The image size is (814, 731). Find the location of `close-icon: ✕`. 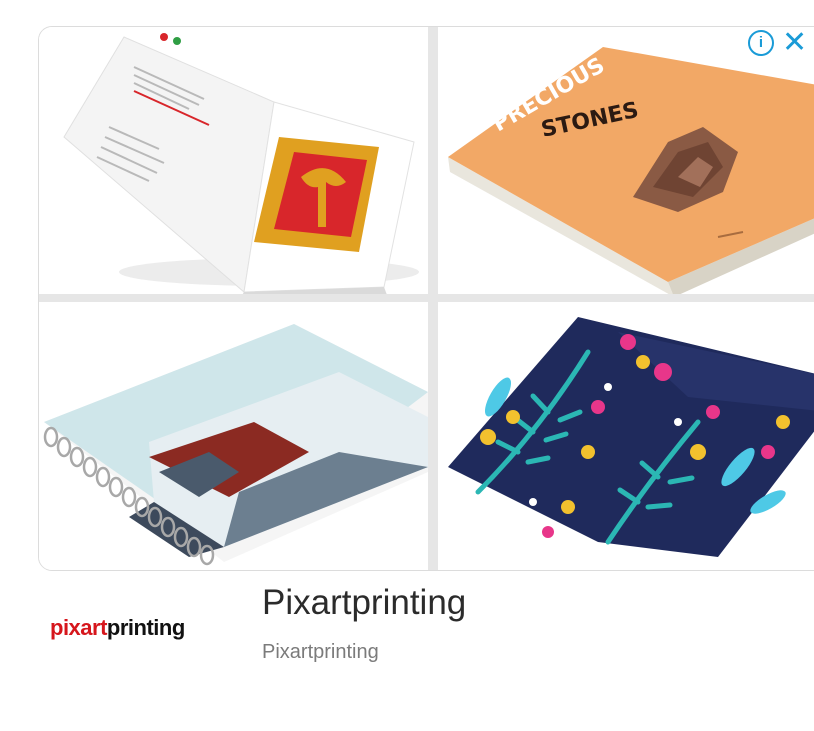

close-icon: ✕ is located at coordinates (794, 43).